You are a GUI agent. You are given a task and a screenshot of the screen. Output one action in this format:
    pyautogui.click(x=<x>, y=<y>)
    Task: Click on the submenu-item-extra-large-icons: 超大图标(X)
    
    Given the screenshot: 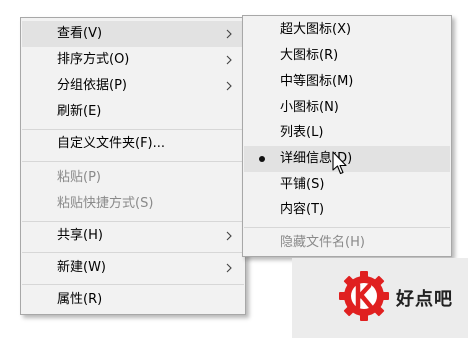 What is the action you would take?
    pyautogui.click(x=347, y=30)
    